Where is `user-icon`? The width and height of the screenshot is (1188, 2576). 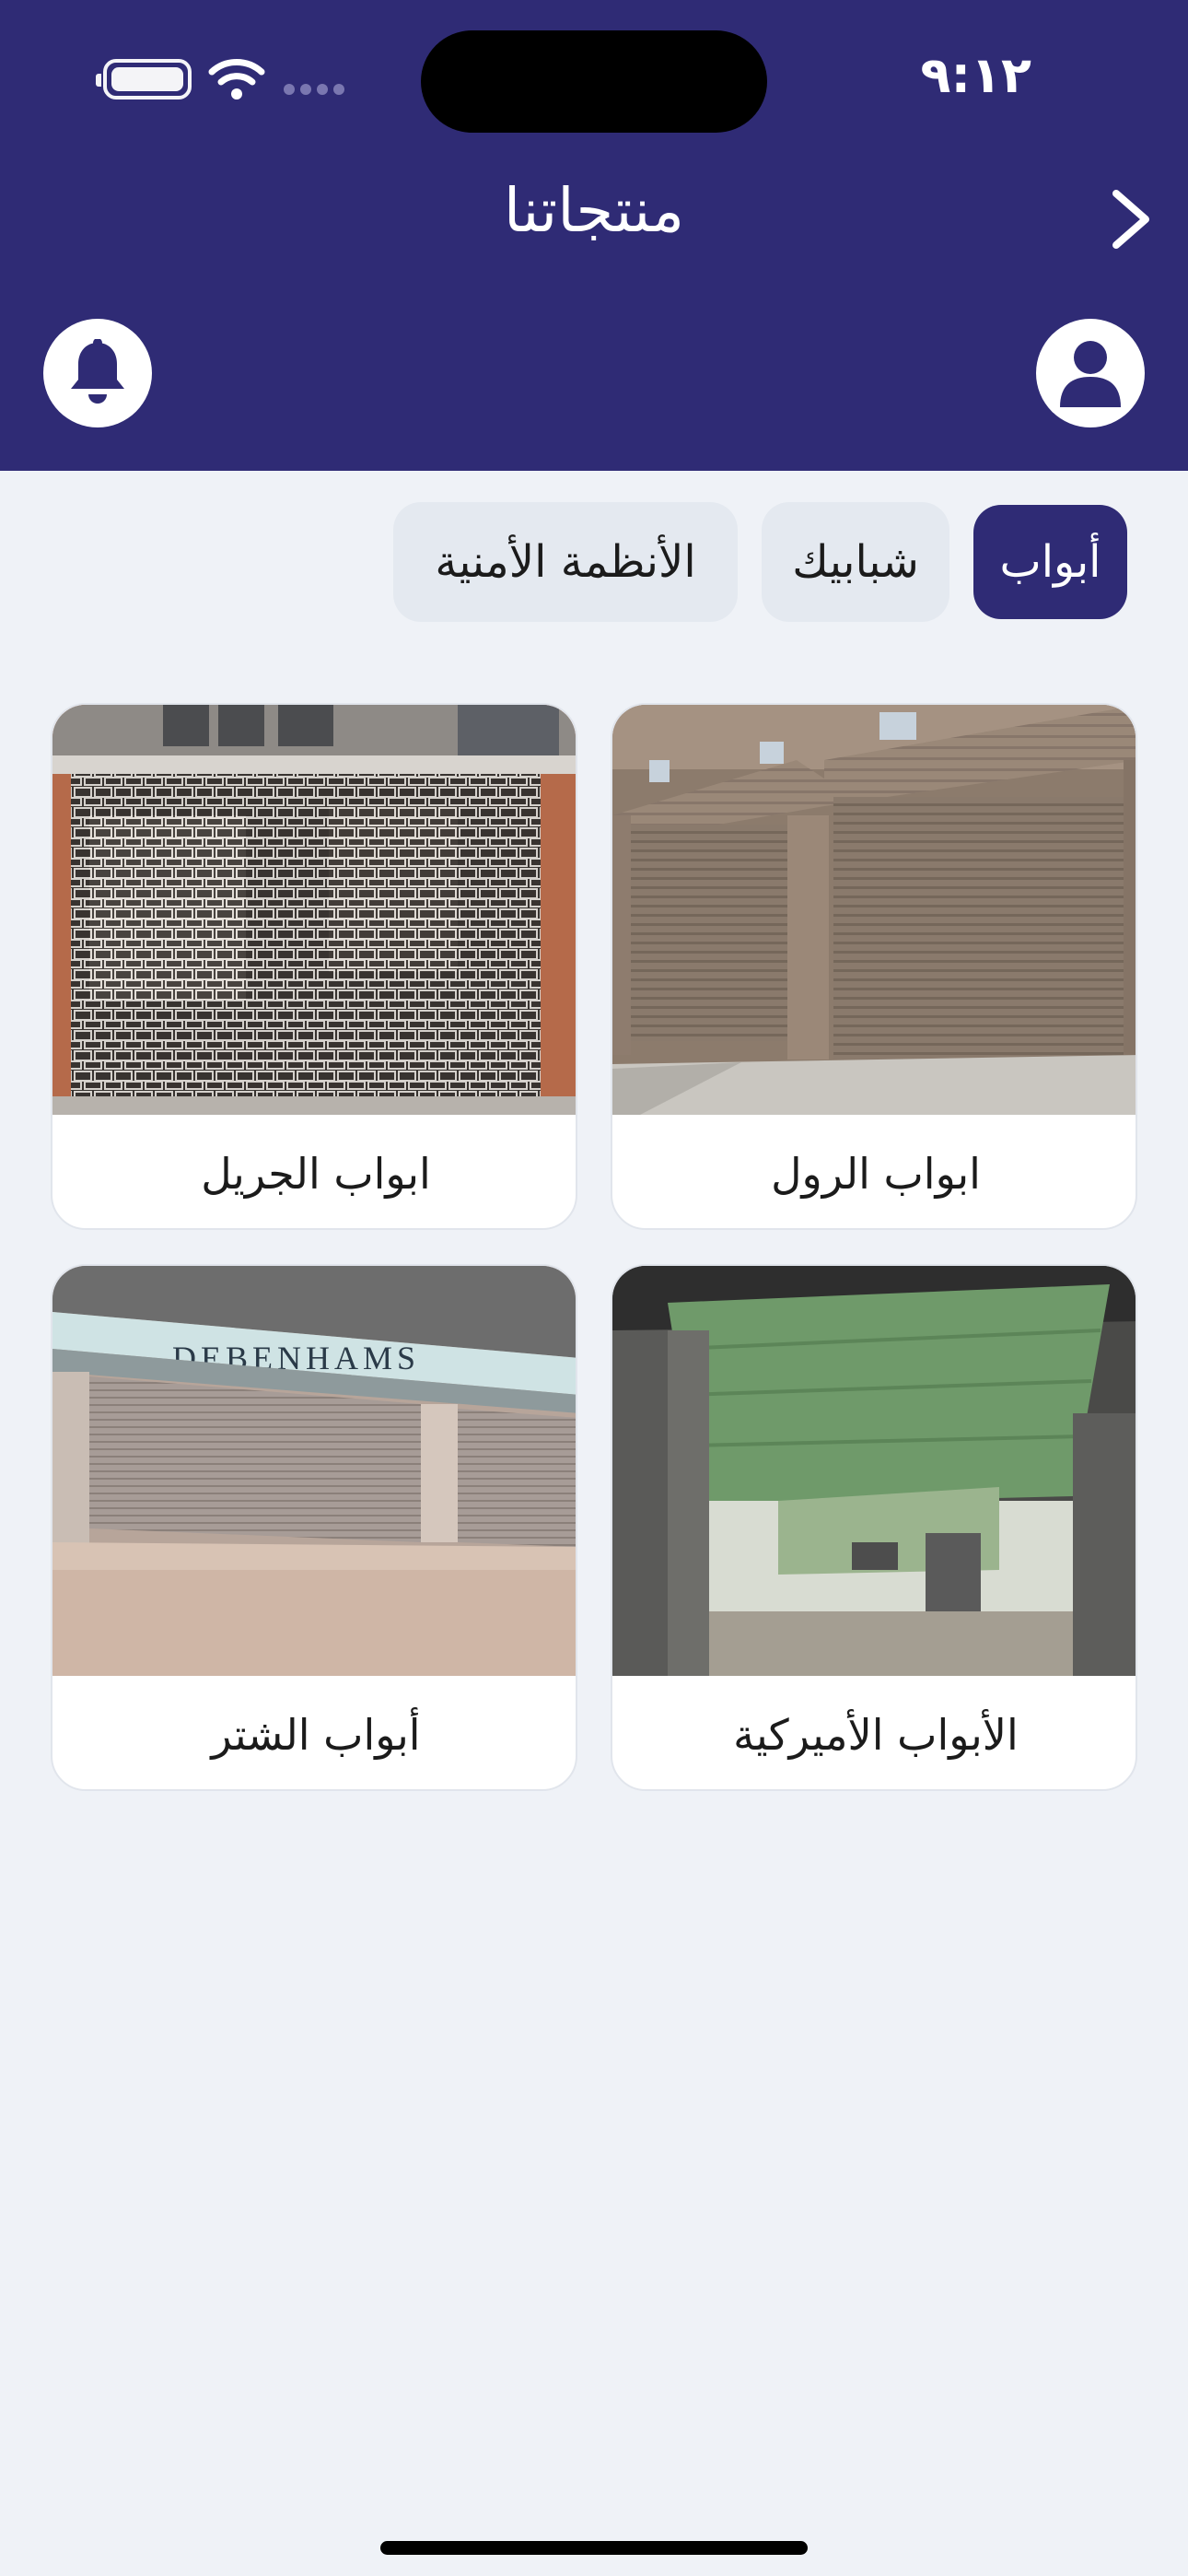 user-icon is located at coordinates (1091, 374).